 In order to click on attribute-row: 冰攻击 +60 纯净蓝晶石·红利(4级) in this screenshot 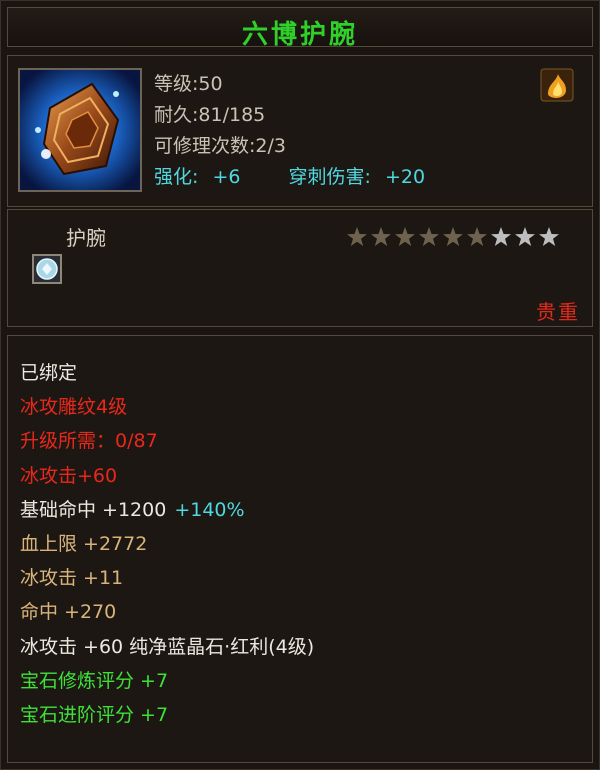, I will do `click(167, 646)`.